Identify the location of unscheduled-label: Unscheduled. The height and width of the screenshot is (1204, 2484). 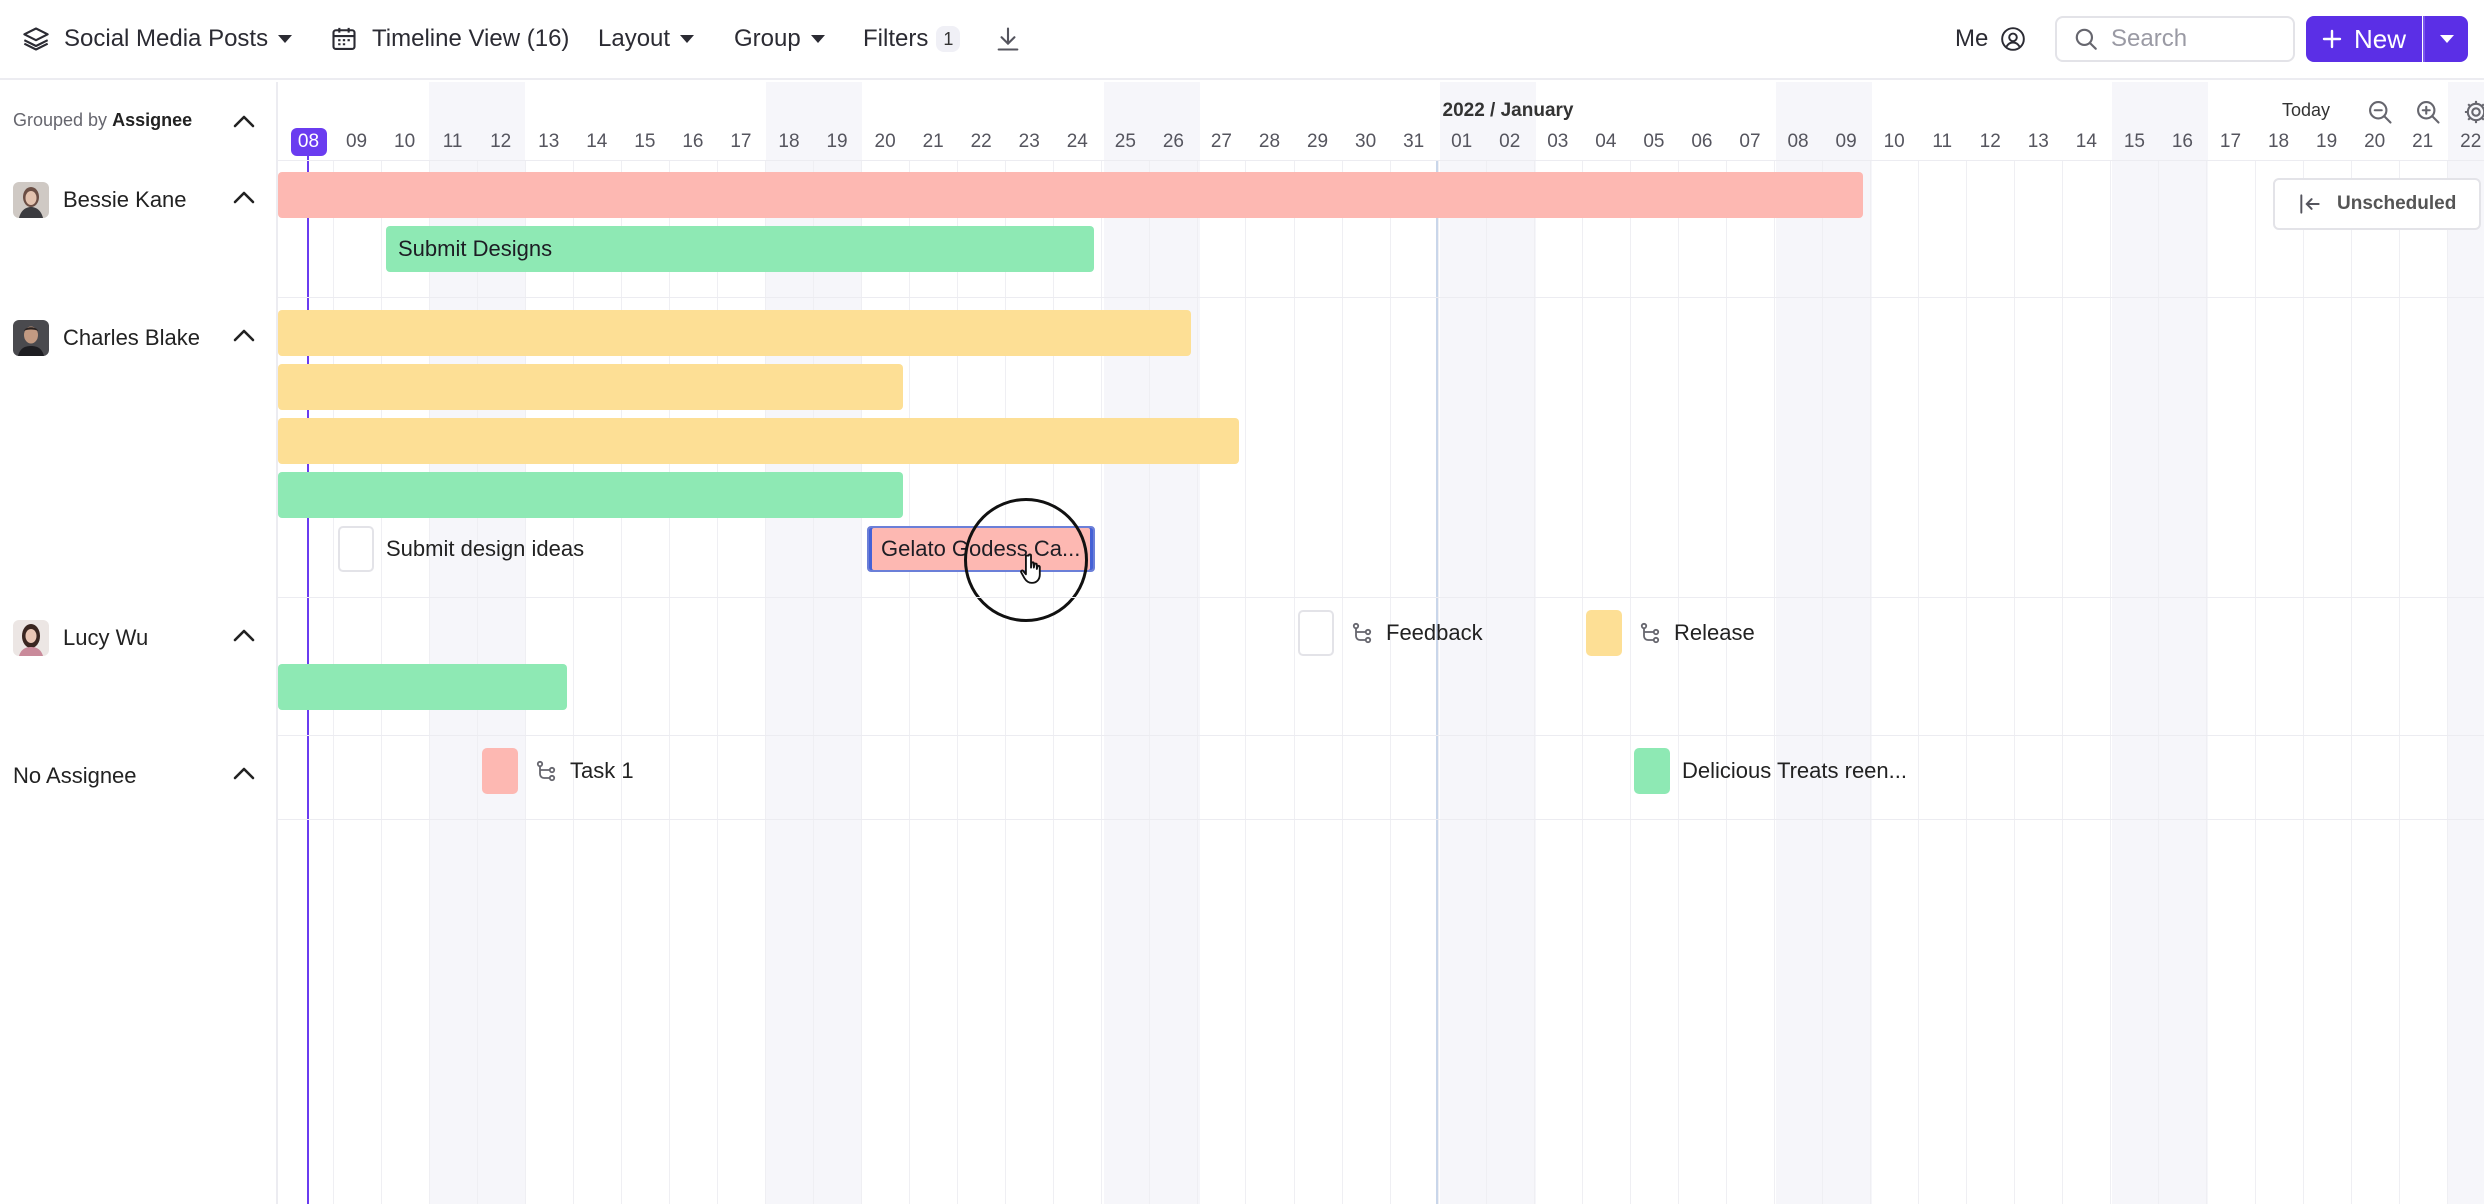
(2397, 203).